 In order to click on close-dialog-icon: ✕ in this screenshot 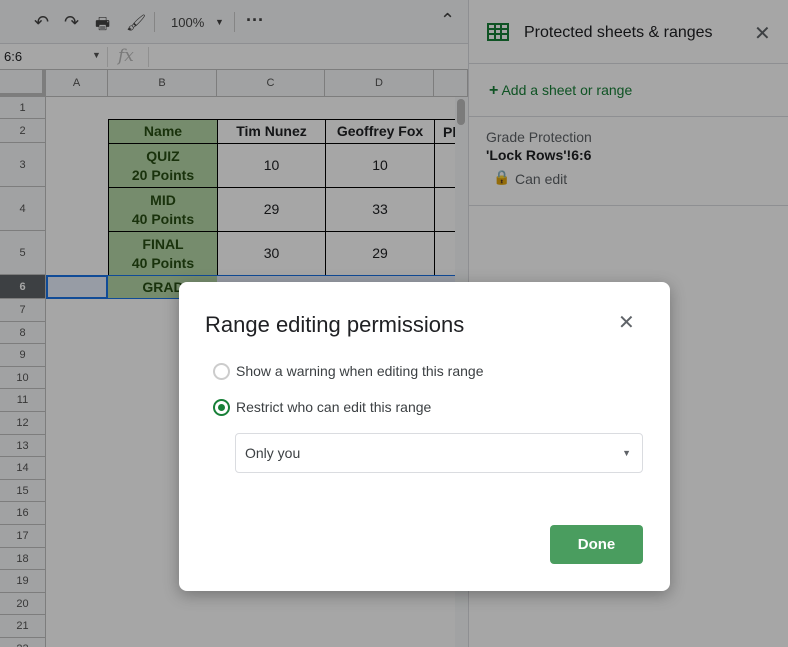, I will do `click(626, 322)`.